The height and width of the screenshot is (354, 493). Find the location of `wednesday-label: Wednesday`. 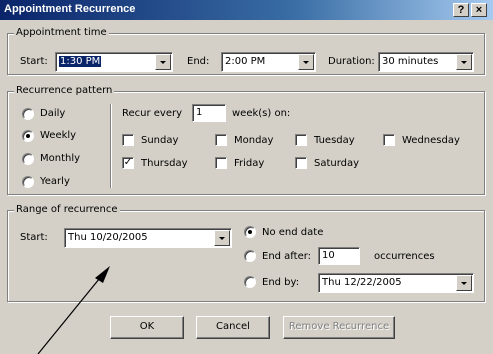

wednesday-label: Wednesday is located at coordinates (431, 140).